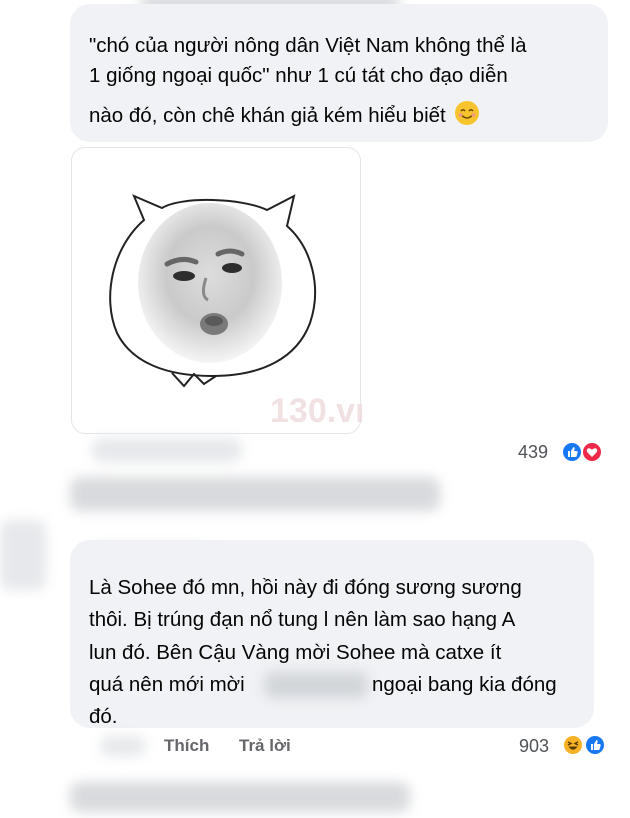  Describe the element at coordinates (267, 115) in the screenshot. I see `comment-line-text: nào đó, còn chê khán giả kém hiểu biết` at that location.